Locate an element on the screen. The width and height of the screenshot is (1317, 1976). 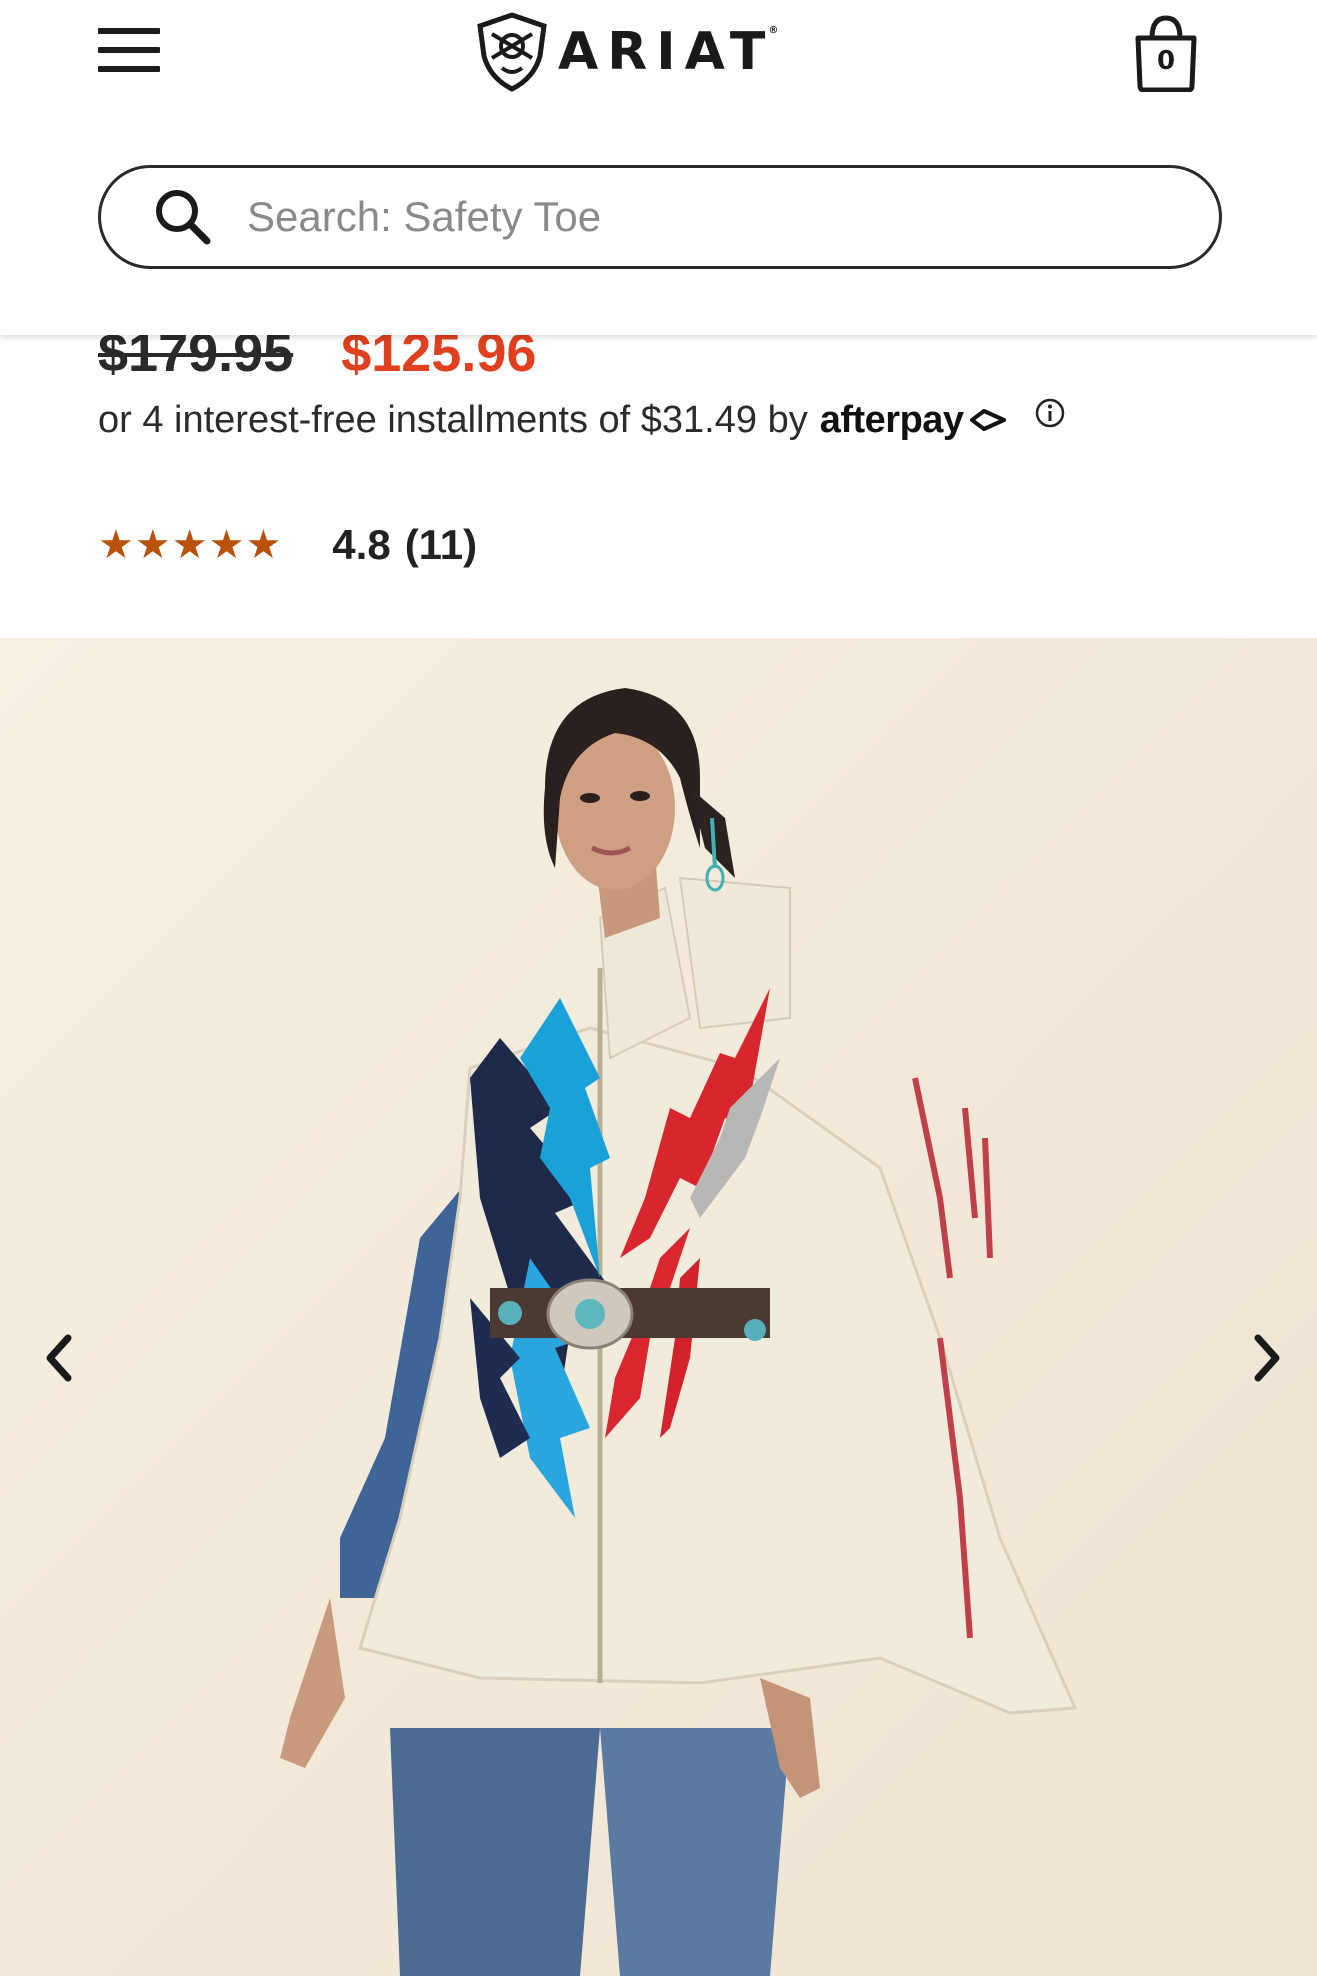
afterpay-arrows-icon is located at coordinates (987, 420).